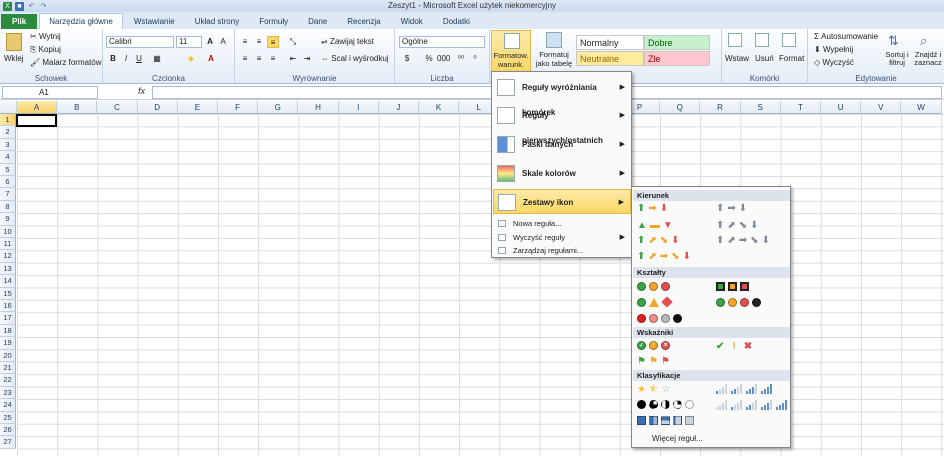  I want to click on column-header: W, so click(921, 107).